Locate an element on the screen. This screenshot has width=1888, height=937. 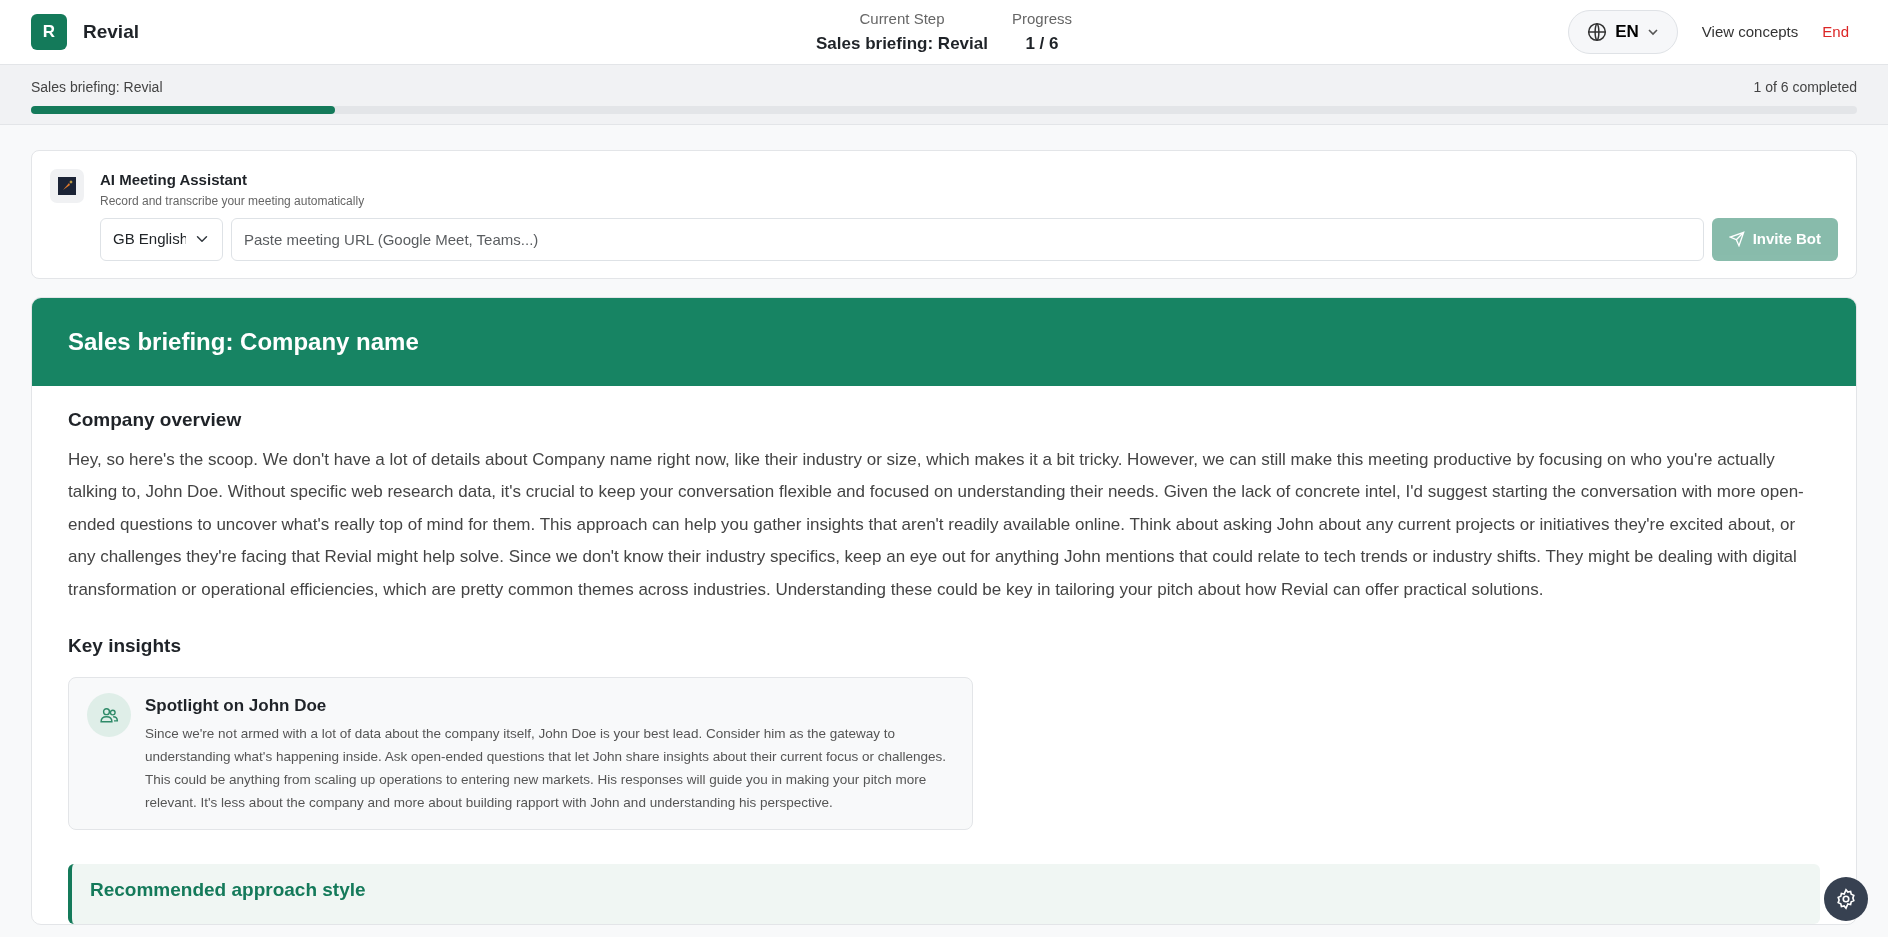
progress-title: Sales briefing: Revial is located at coordinates (97, 87).